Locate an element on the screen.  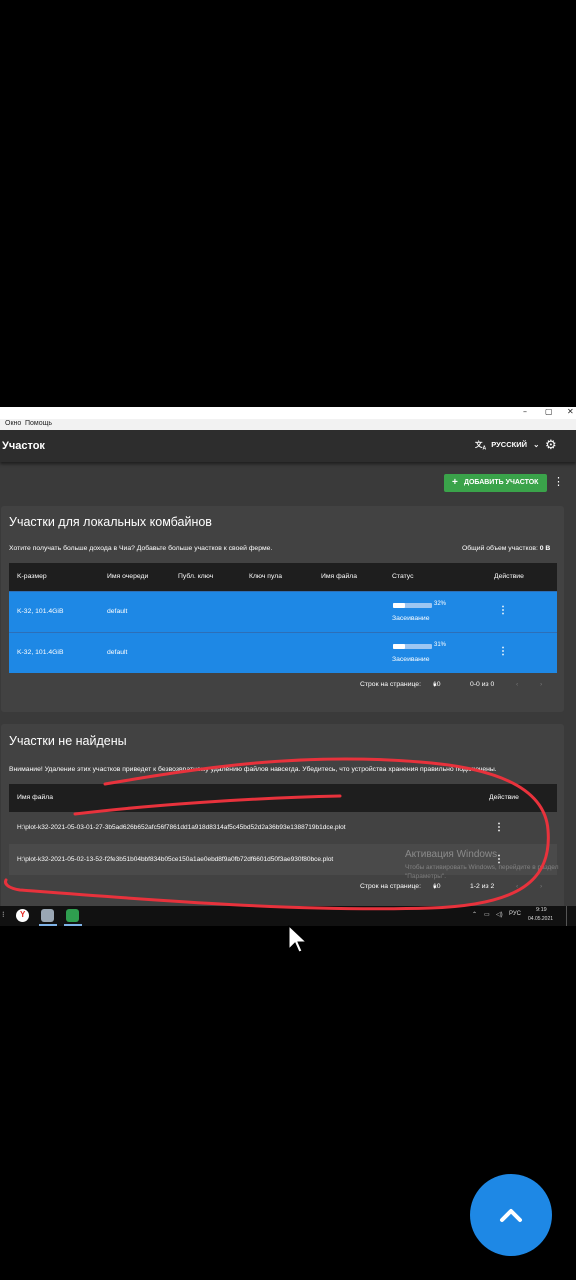
language-label: РУССКИЙ is located at coordinates (509, 444).